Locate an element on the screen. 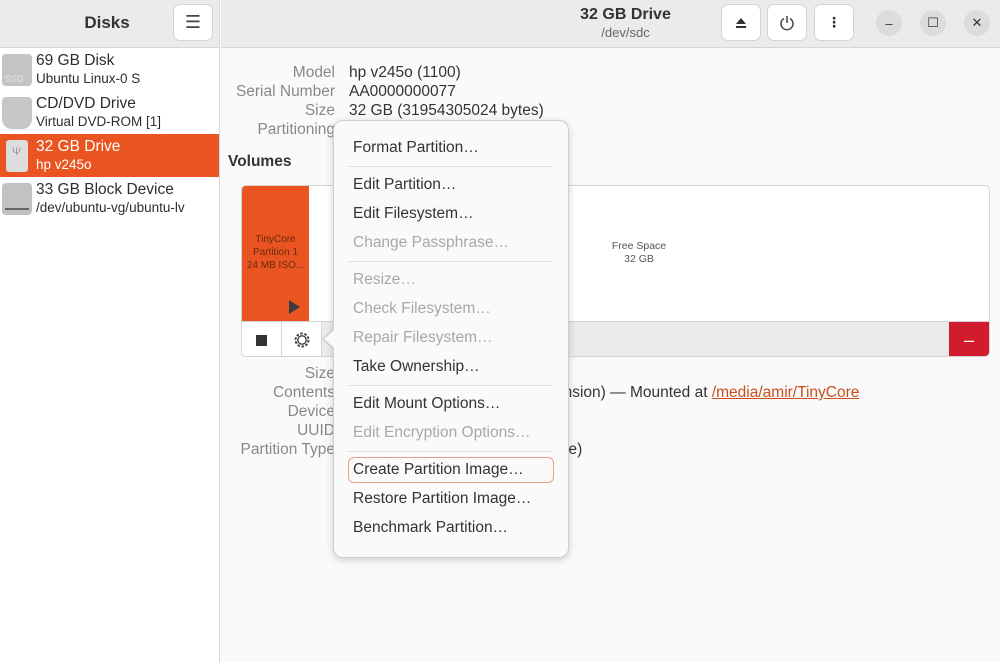 The width and height of the screenshot is (1000, 662). close-icon: ✕ is located at coordinates (977, 22).